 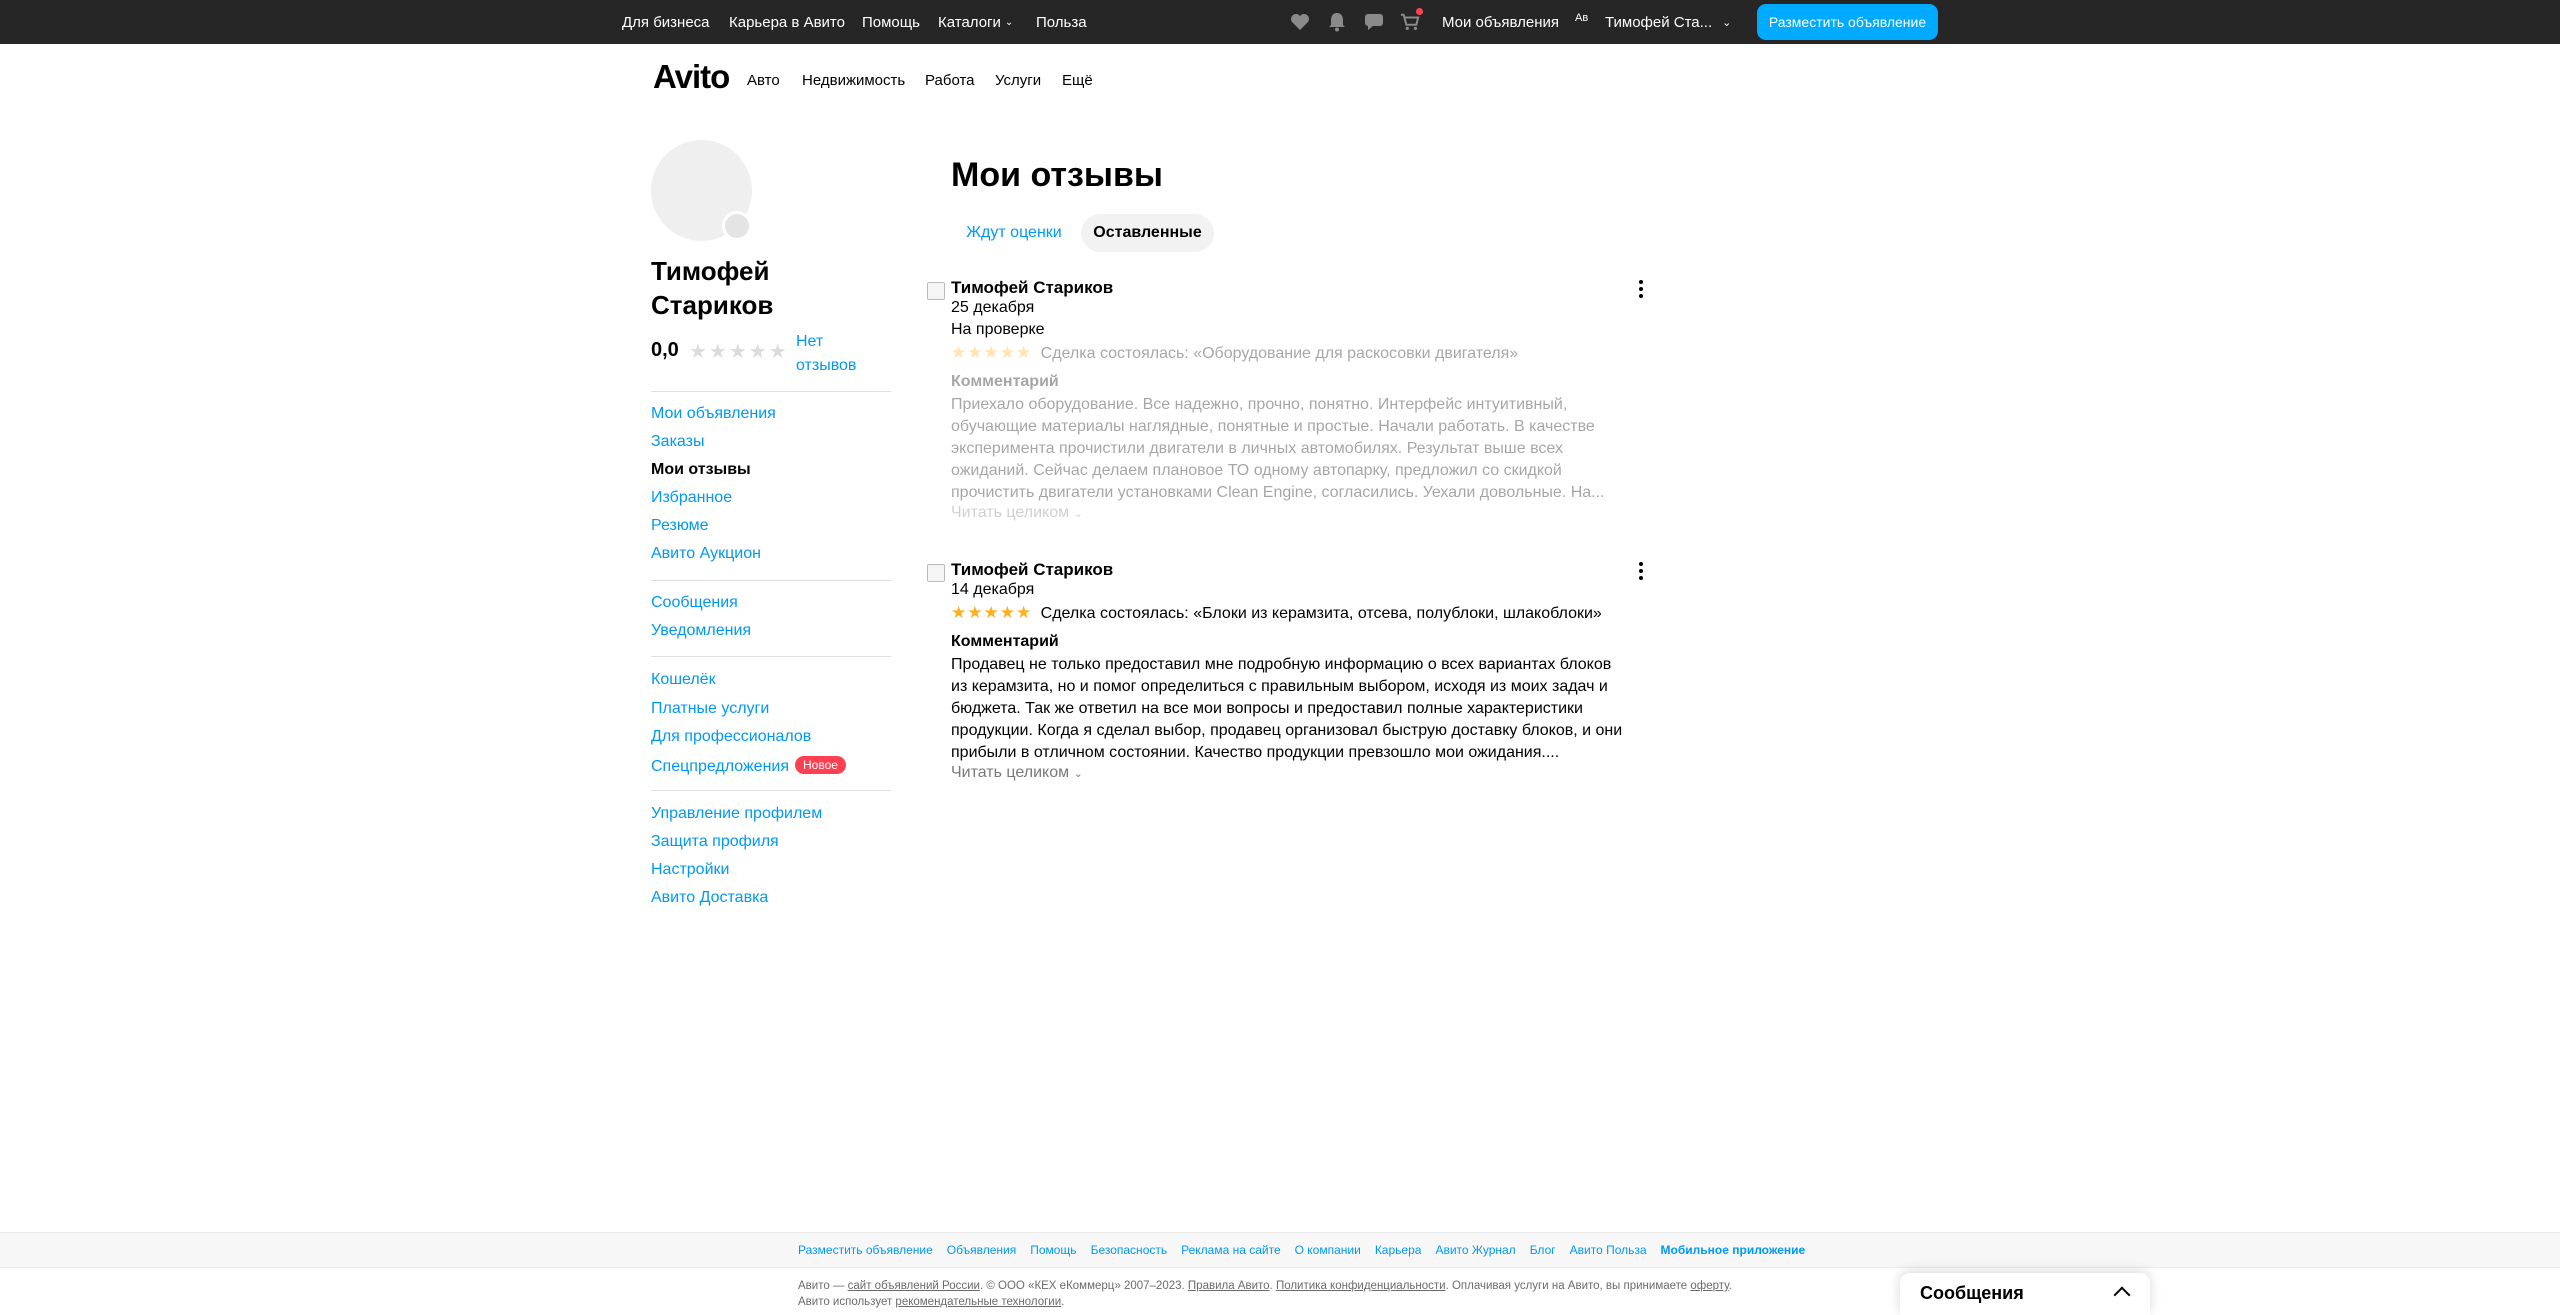 I want to click on nav-services: Услуги, so click(x=1018, y=80).